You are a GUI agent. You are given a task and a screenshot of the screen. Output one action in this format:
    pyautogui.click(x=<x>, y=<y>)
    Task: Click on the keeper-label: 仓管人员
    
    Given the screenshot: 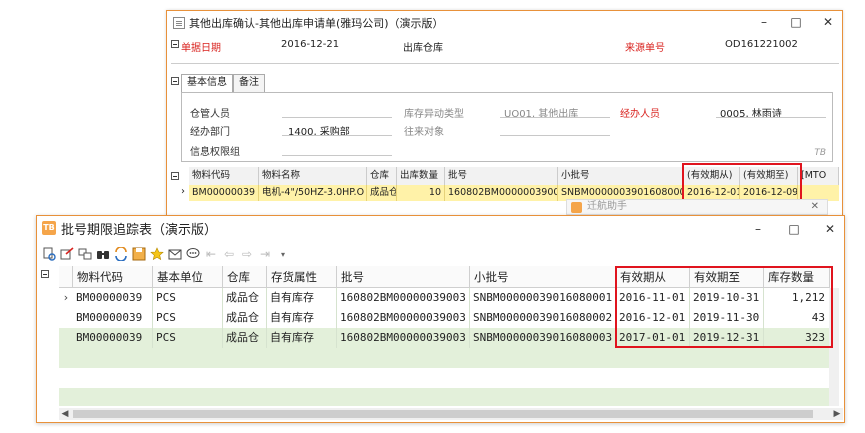 What is the action you would take?
    pyautogui.click(x=210, y=114)
    